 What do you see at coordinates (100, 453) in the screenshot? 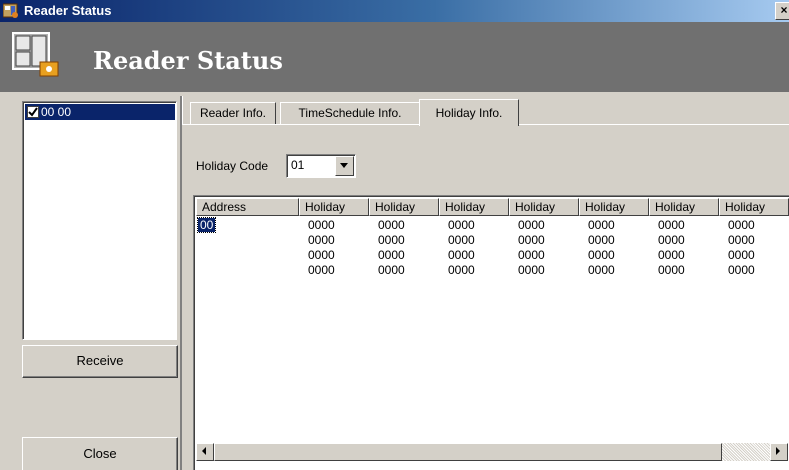
I see `close-button: Close` at bounding box center [100, 453].